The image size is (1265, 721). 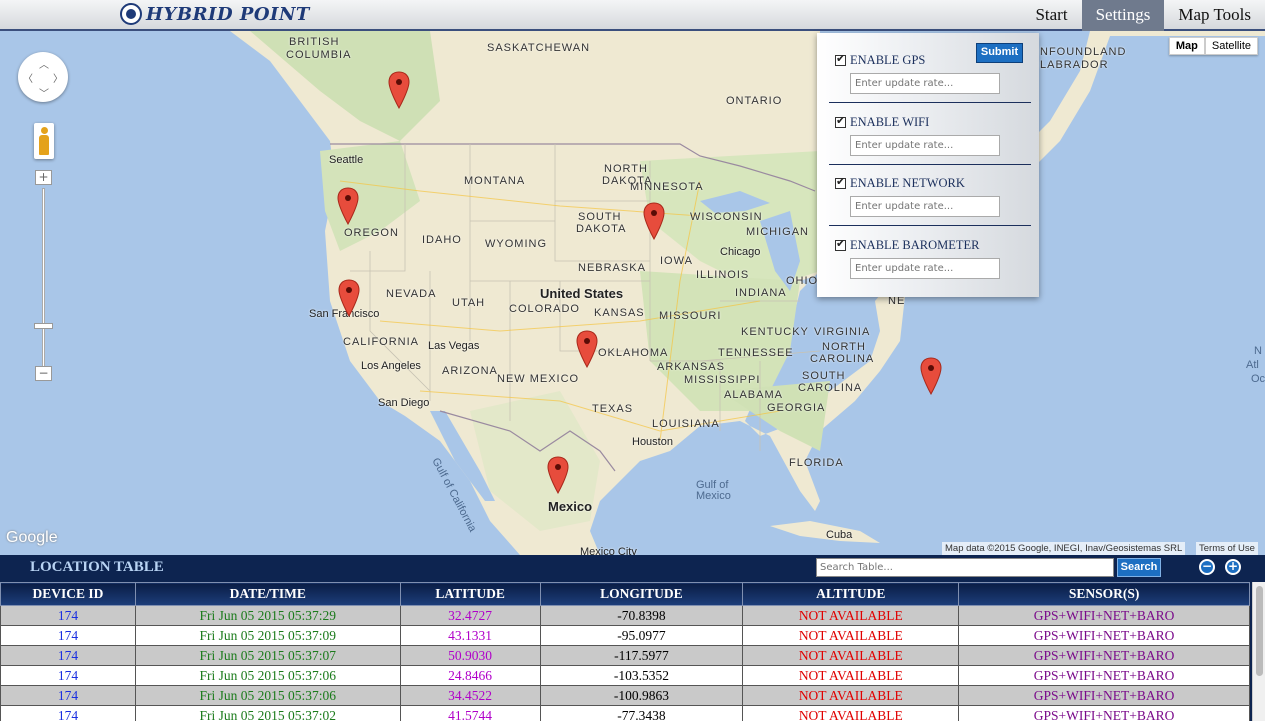 I want to click on label-michigan: MICHIGAN, so click(x=777, y=232).